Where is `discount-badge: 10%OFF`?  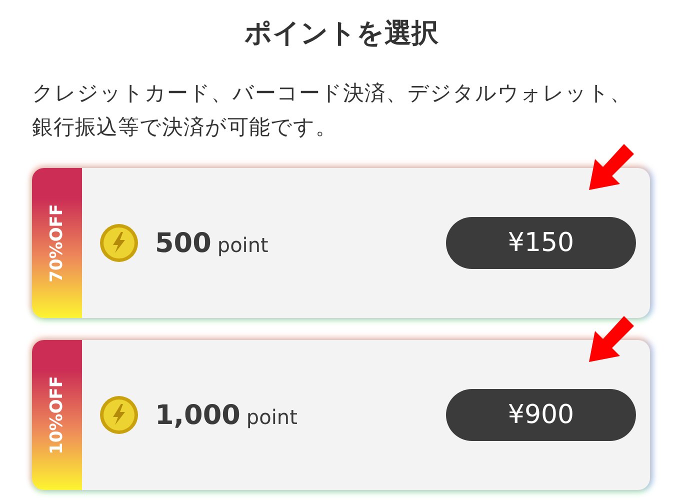 discount-badge: 10%OFF is located at coordinates (57, 415).